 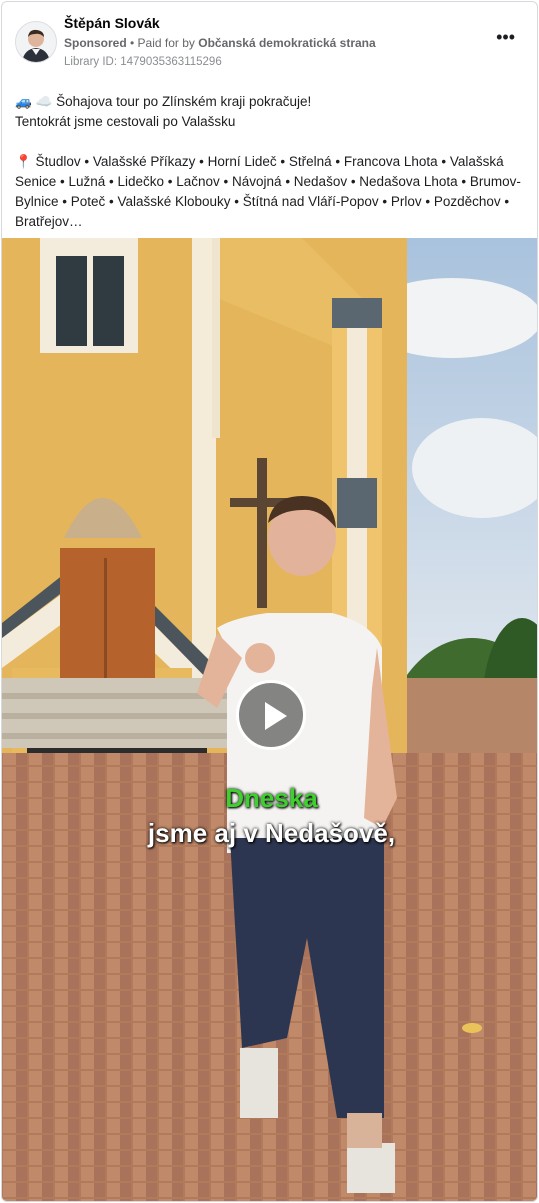 I want to click on video-caption-highlight: Dneska, so click(x=271, y=798).